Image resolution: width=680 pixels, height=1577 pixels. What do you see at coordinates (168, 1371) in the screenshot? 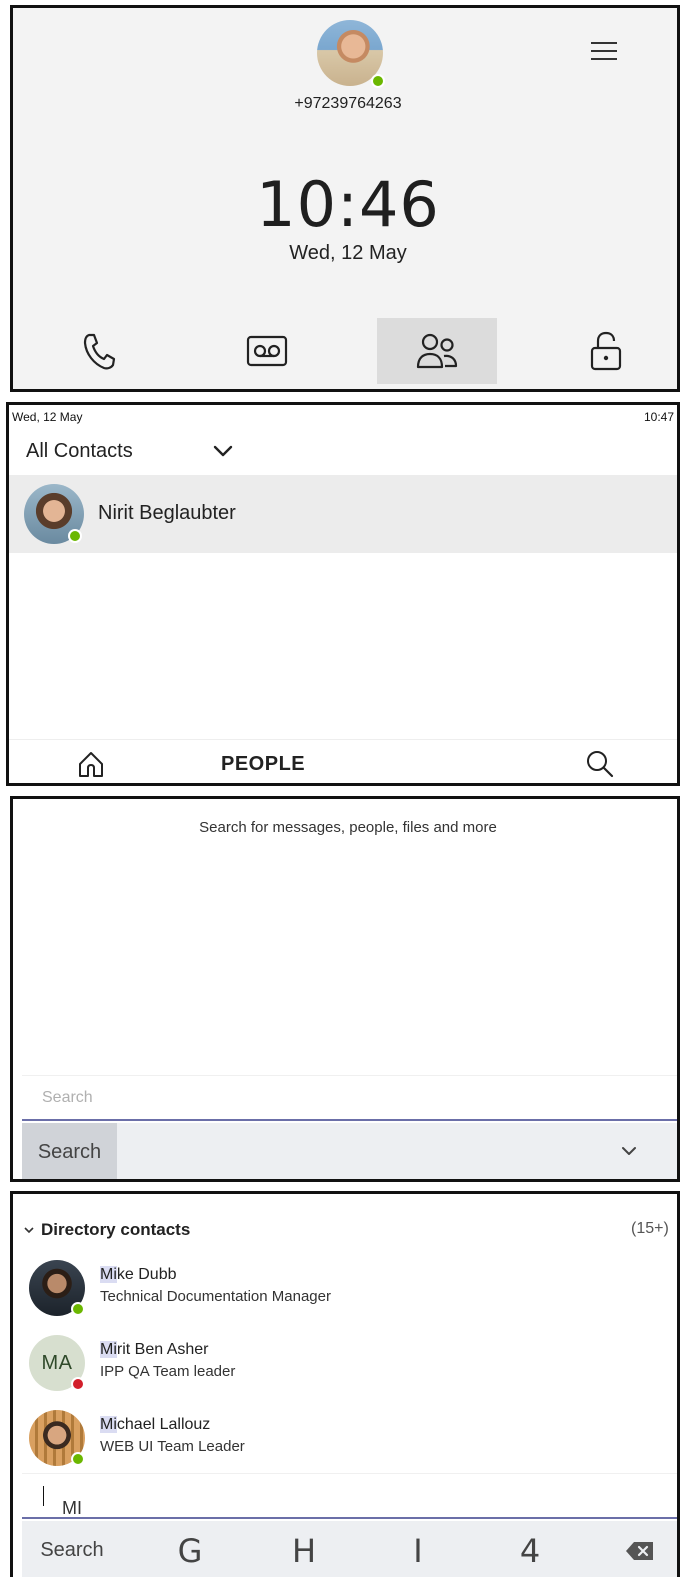
I see `result-title: IPP QA Team leader` at bounding box center [168, 1371].